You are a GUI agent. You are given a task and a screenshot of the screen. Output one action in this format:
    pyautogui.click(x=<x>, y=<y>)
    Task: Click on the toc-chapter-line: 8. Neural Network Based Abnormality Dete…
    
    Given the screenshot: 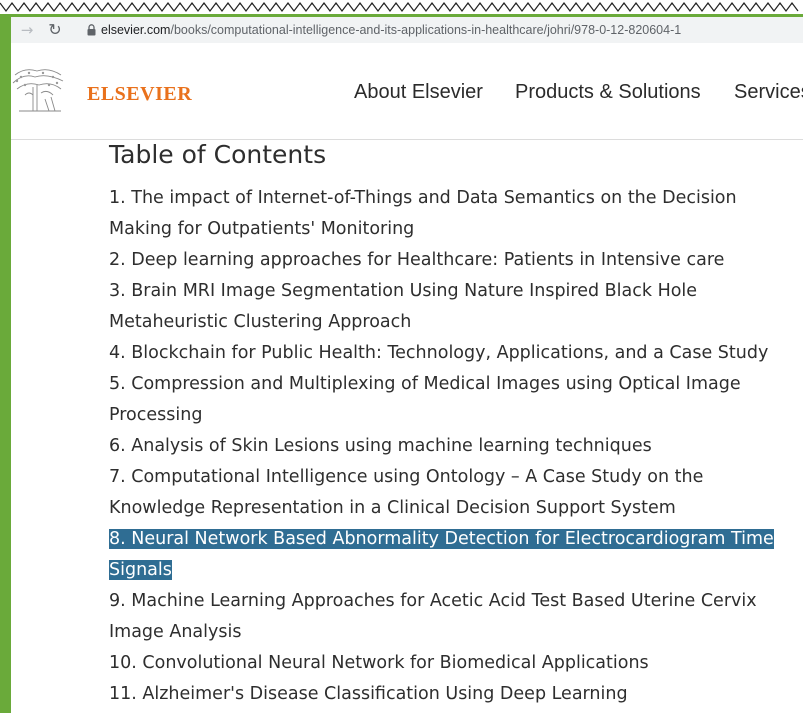 What is the action you would take?
    pyautogui.click(x=454, y=539)
    